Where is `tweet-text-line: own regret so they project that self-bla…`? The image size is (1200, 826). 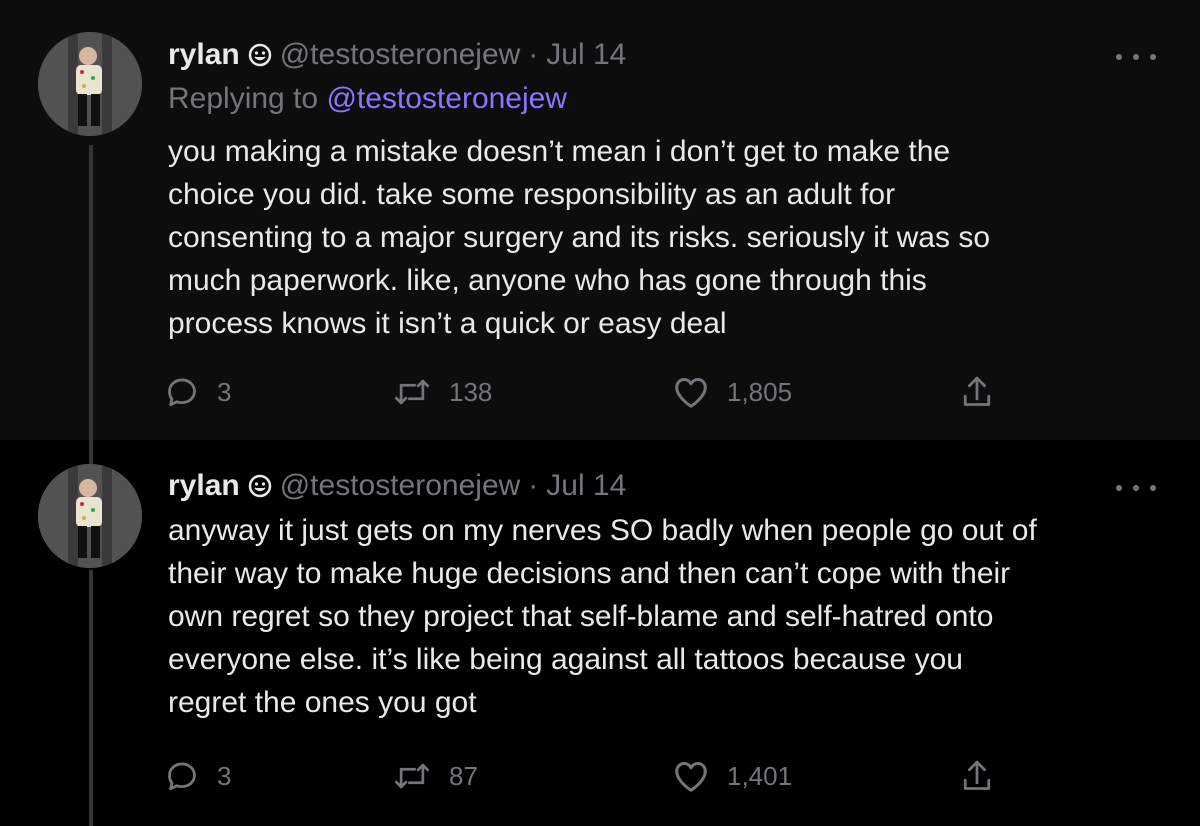
tweet-text-line: own regret so they project that self-bla… is located at coordinates (581, 616).